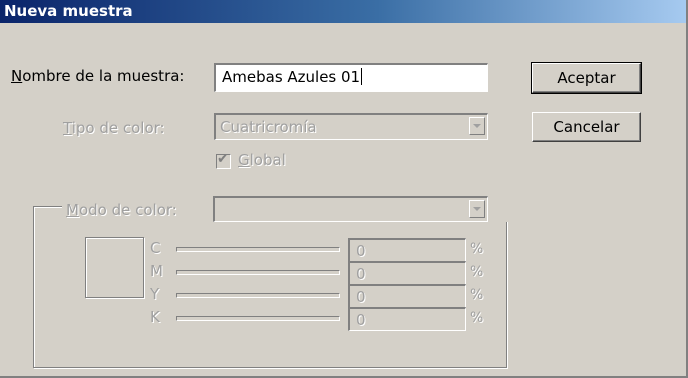  I want to click on swatch-name-value: Amebas Azules 01, so click(292, 77).